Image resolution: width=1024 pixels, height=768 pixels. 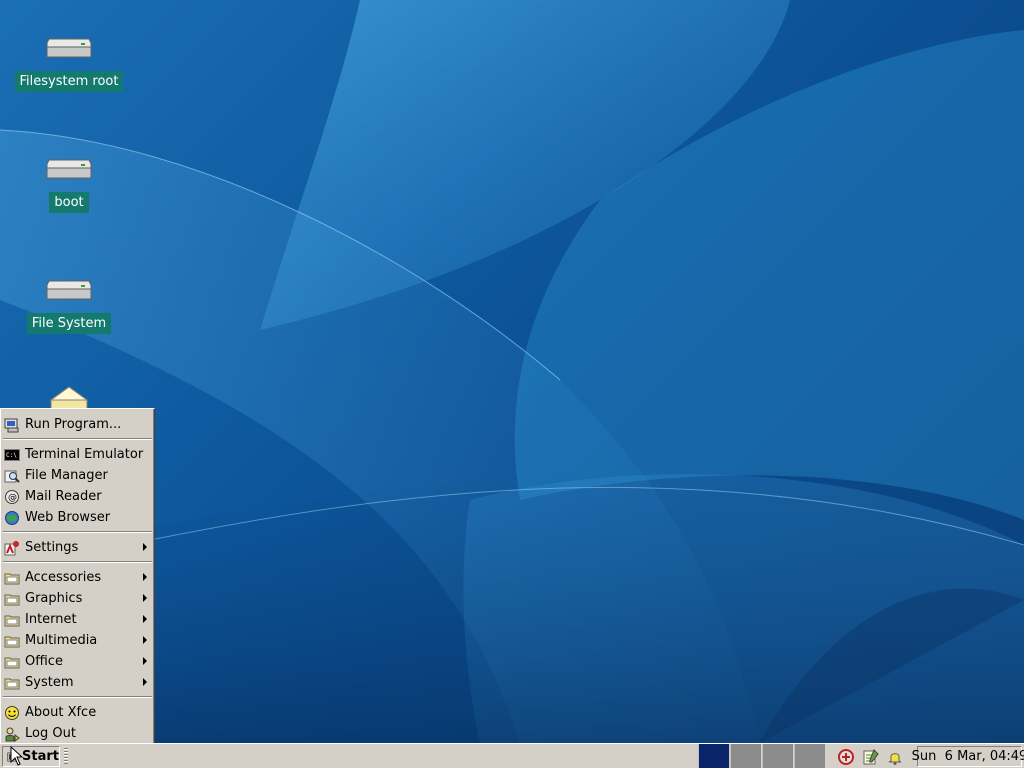 What do you see at coordinates (69, 305) in the screenshot?
I see `desktop-icon-file-system: File System` at bounding box center [69, 305].